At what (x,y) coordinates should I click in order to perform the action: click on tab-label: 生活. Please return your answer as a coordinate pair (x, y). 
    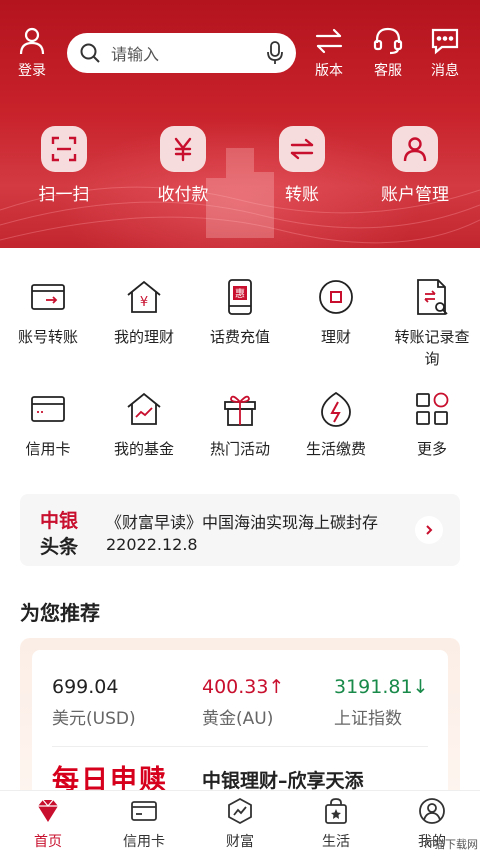
    Looking at the image, I should click on (336, 842).